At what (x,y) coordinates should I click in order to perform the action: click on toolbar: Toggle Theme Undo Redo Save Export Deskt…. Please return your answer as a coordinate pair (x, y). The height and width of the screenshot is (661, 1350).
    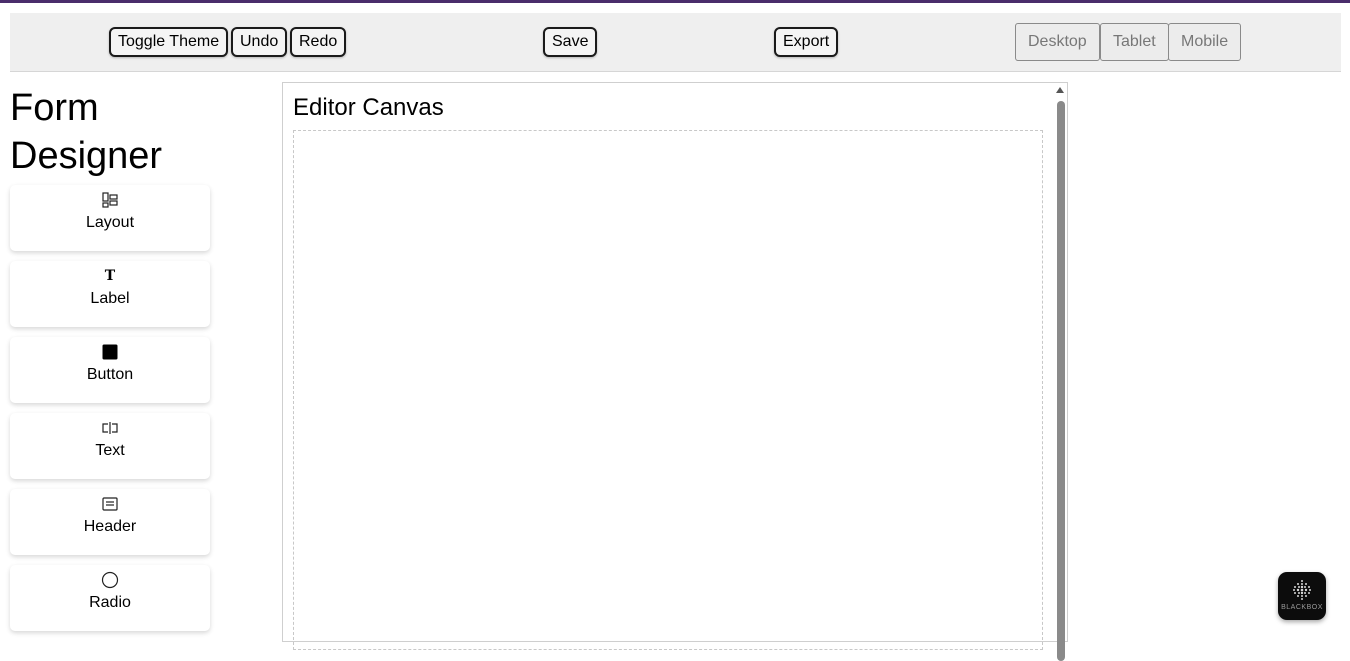
    Looking at the image, I should click on (675, 42).